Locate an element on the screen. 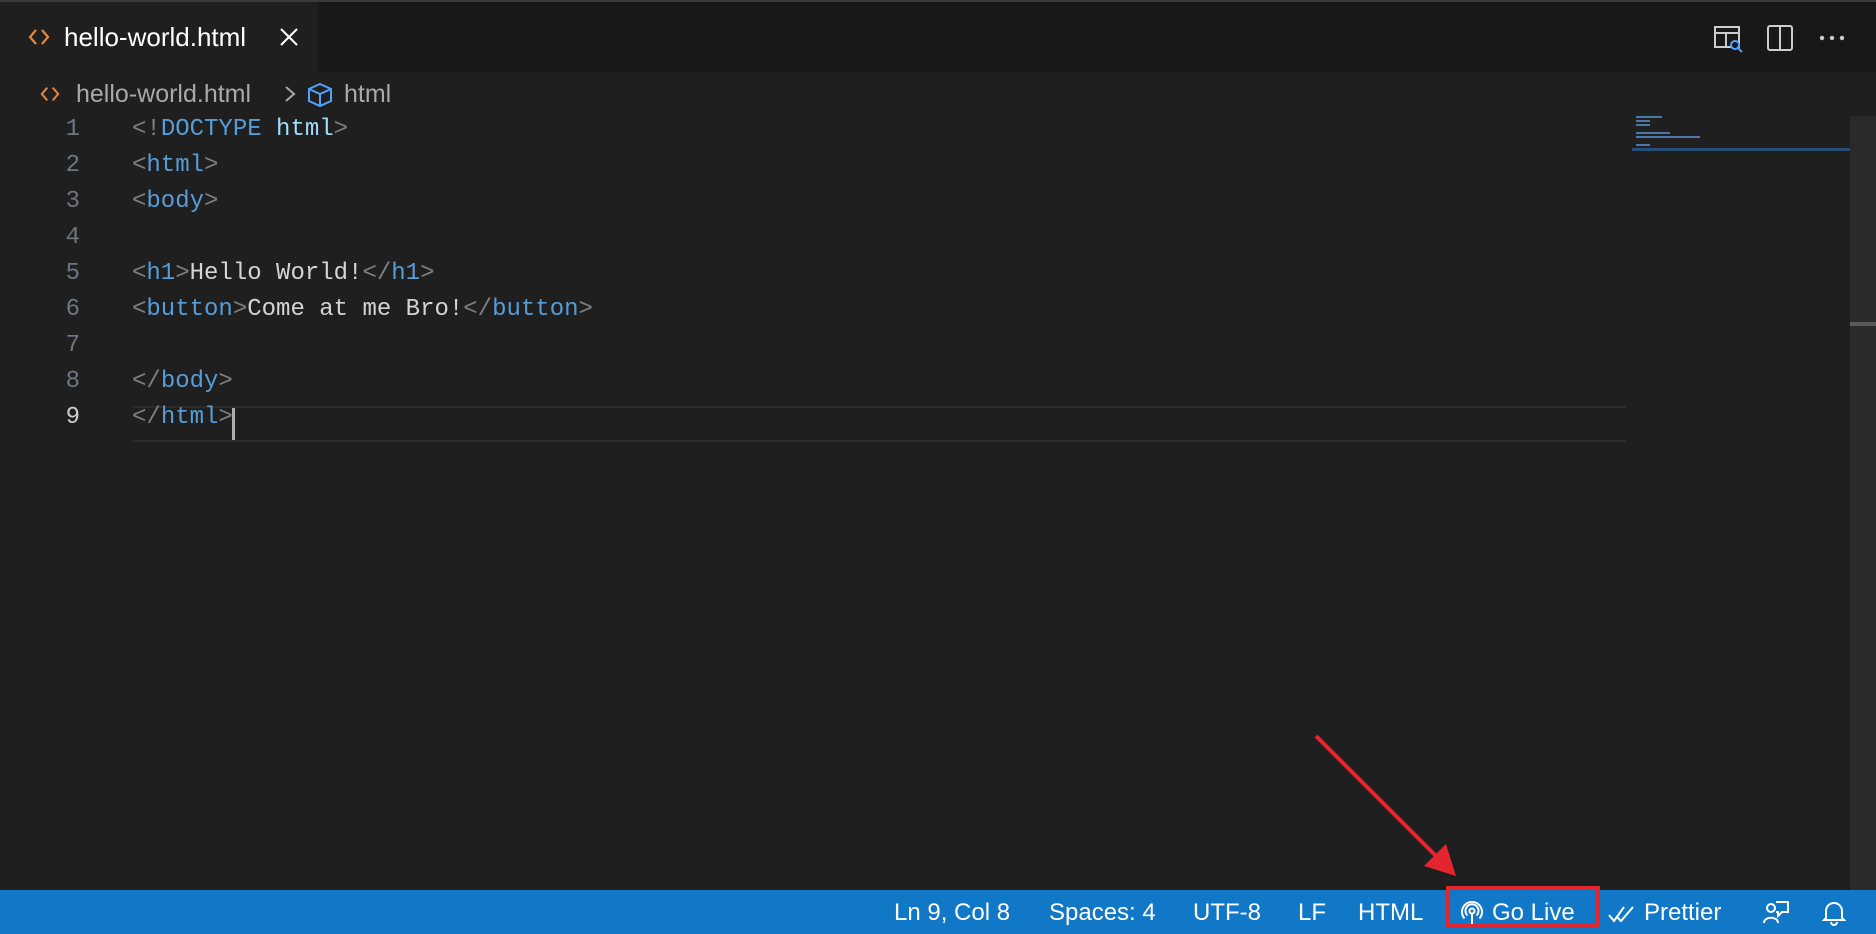 This screenshot has height=934, width=1876. code-token: <! is located at coordinates (146, 129).